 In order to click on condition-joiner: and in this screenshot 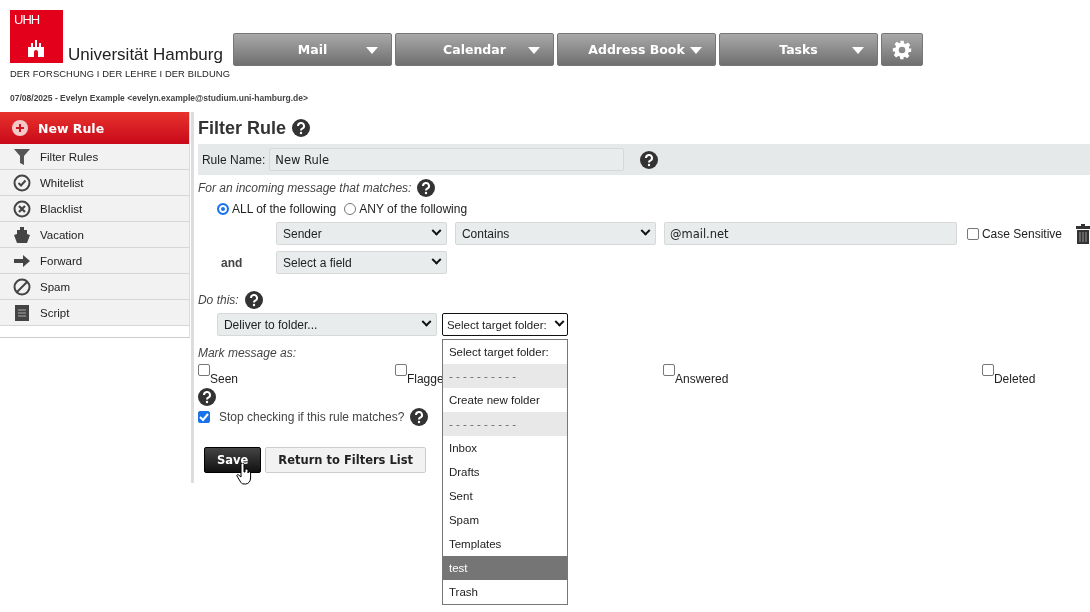, I will do `click(231, 262)`.